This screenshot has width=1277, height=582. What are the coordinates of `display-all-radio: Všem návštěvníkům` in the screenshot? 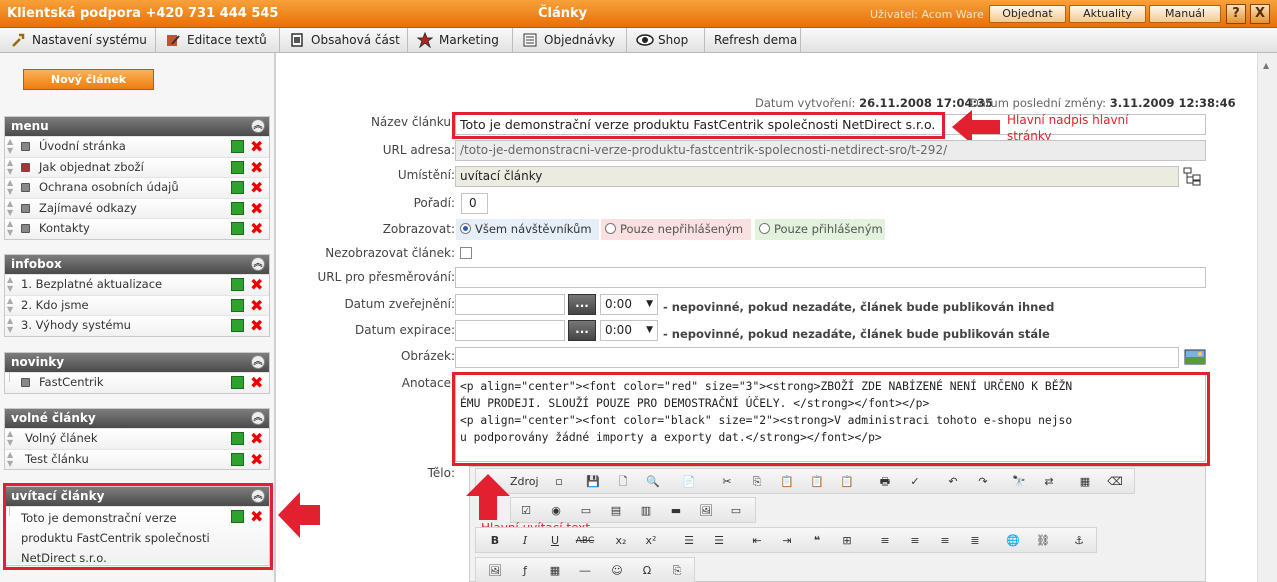 It's located at (527, 229).